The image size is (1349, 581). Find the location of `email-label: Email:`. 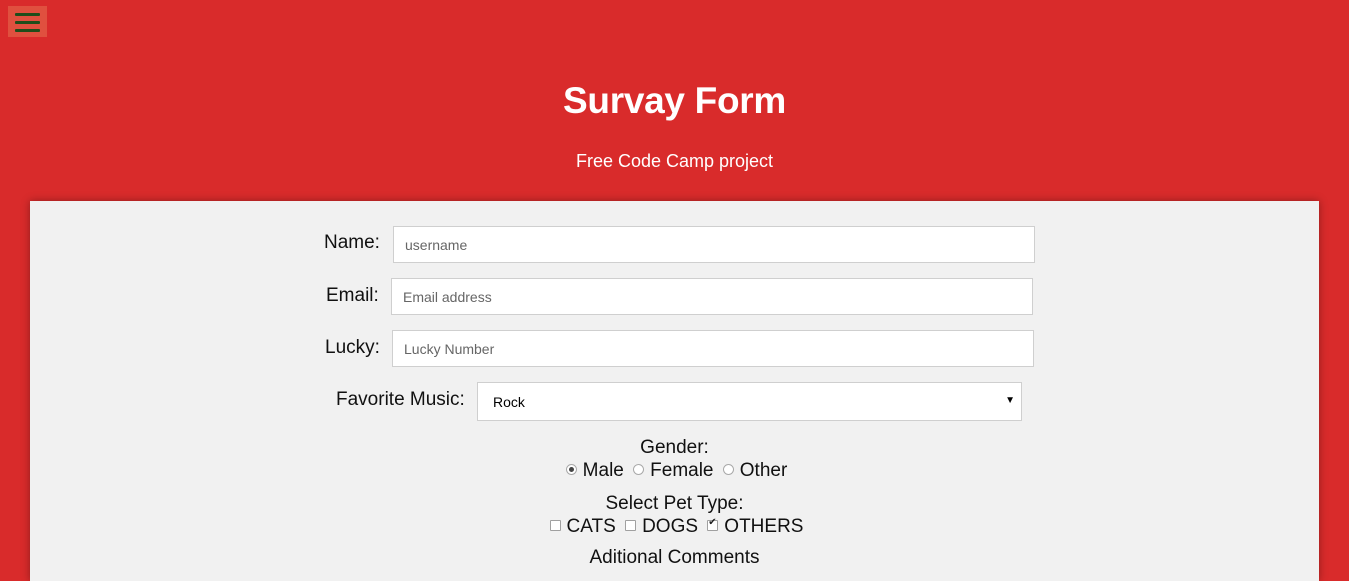

email-label: Email: is located at coordinates (352, 295).